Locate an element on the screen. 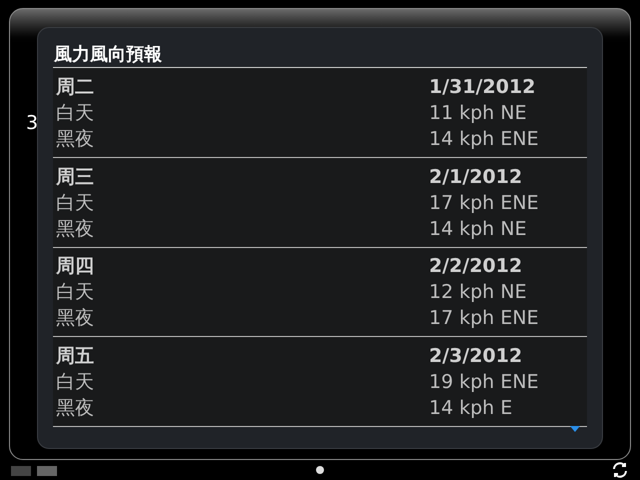 Image resolution: width=640 pixels, height=480 pixels. wind-reading: 12 kph NE is located at coordinates (478, 293).